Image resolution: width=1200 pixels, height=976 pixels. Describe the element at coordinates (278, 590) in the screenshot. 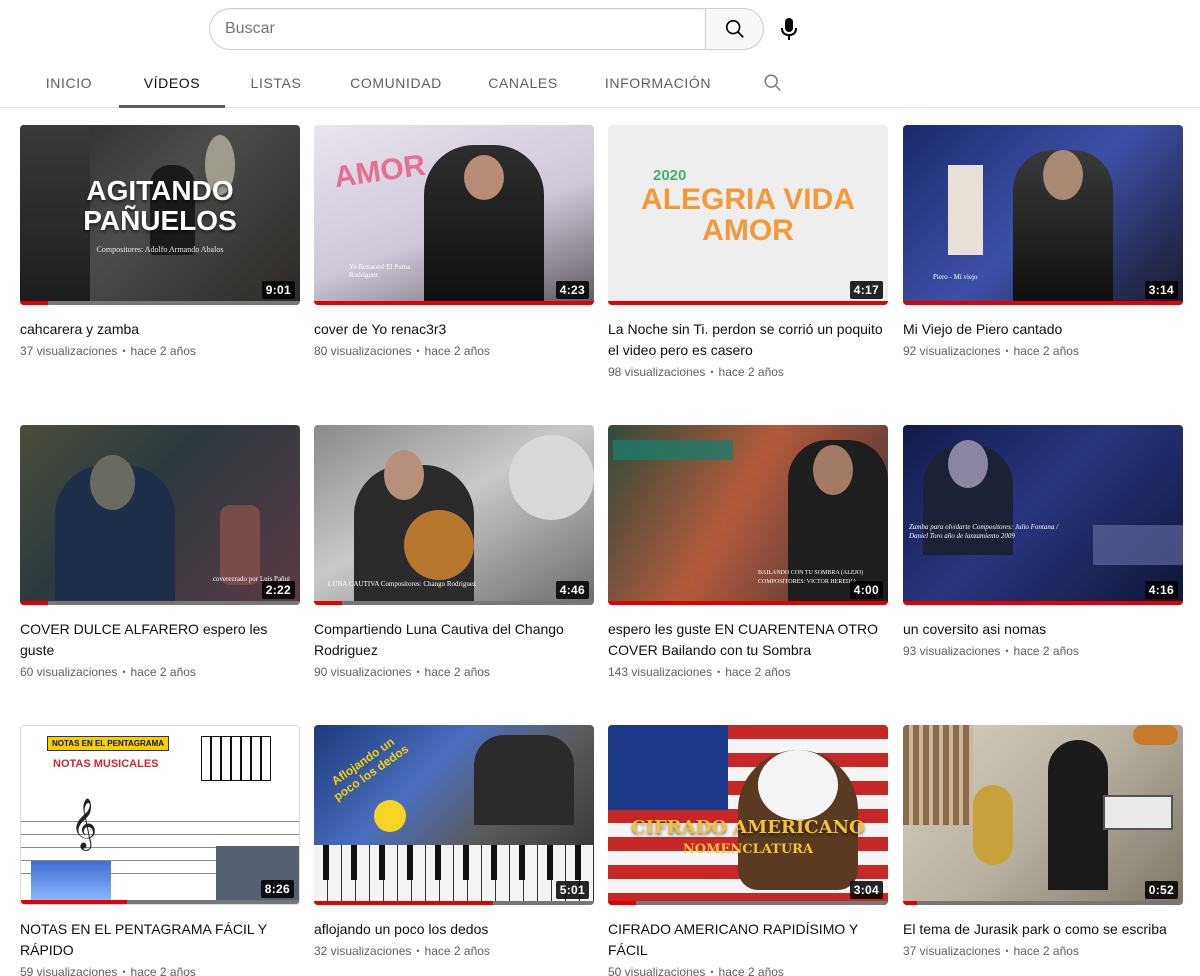

I see `video-duration: 2:22` at that location.